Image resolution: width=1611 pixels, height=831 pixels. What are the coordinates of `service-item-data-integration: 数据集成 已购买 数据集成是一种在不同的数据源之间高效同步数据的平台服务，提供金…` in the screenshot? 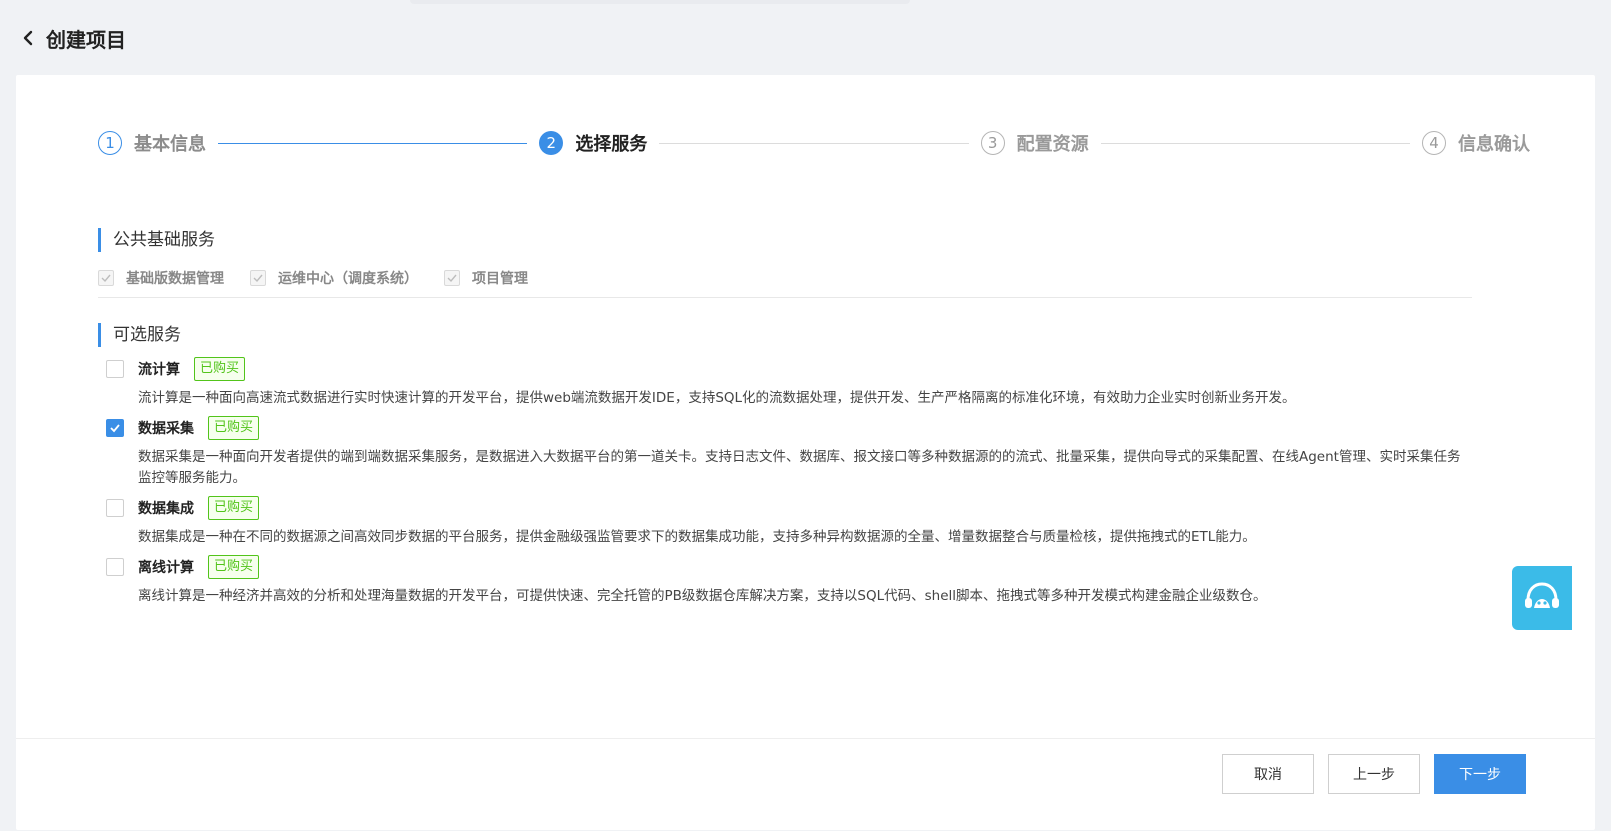 It's located at (786, 521).